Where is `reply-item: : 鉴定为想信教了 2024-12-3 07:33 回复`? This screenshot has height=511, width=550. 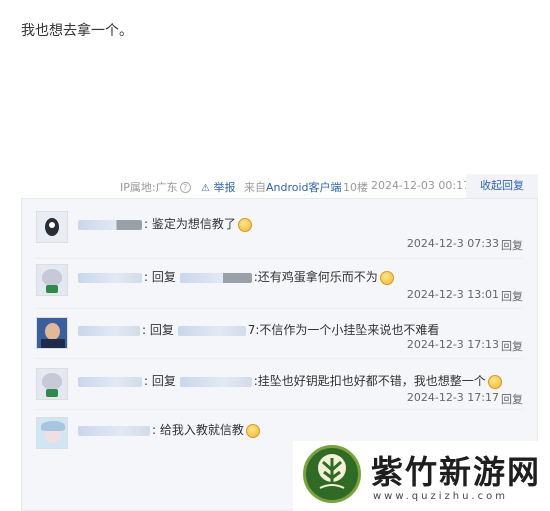 reply-item: : 鉴定为想信教了 2024-12-3 07:33 回复 is located at coordinates (279, 229).